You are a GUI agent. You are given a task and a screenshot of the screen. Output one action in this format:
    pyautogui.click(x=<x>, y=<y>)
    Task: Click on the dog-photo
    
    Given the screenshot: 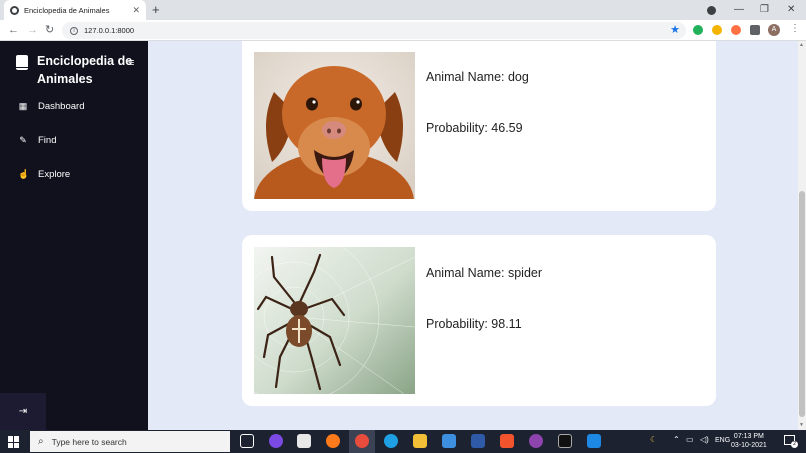 What is the action you would take?
    pyautogui.click(x=334, y=125)
    